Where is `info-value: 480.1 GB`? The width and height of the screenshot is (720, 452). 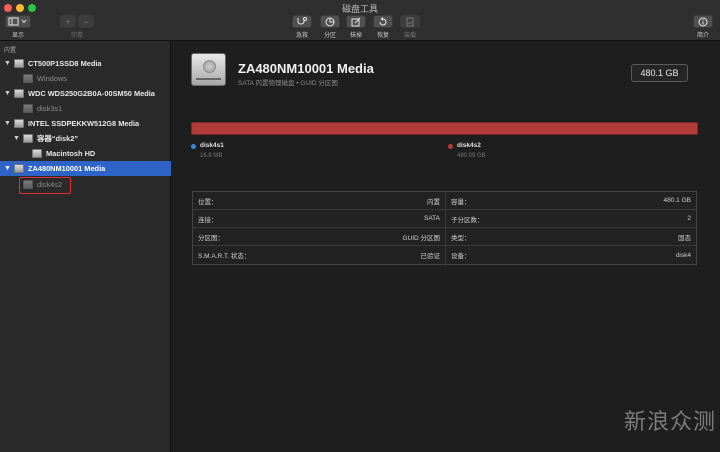 info-value: 480.1 GB is located at coordinates (677, 200).